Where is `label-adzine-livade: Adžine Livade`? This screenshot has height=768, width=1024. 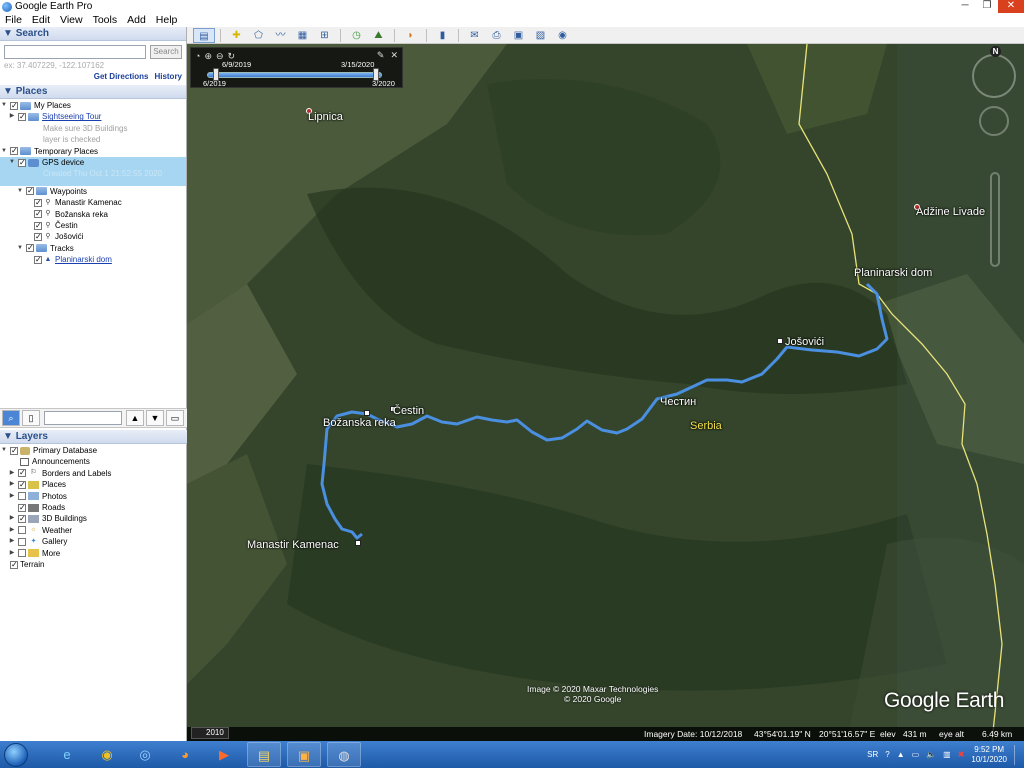
label-adzine-livade: Adžine Livade is located at coordinates (950, 212).